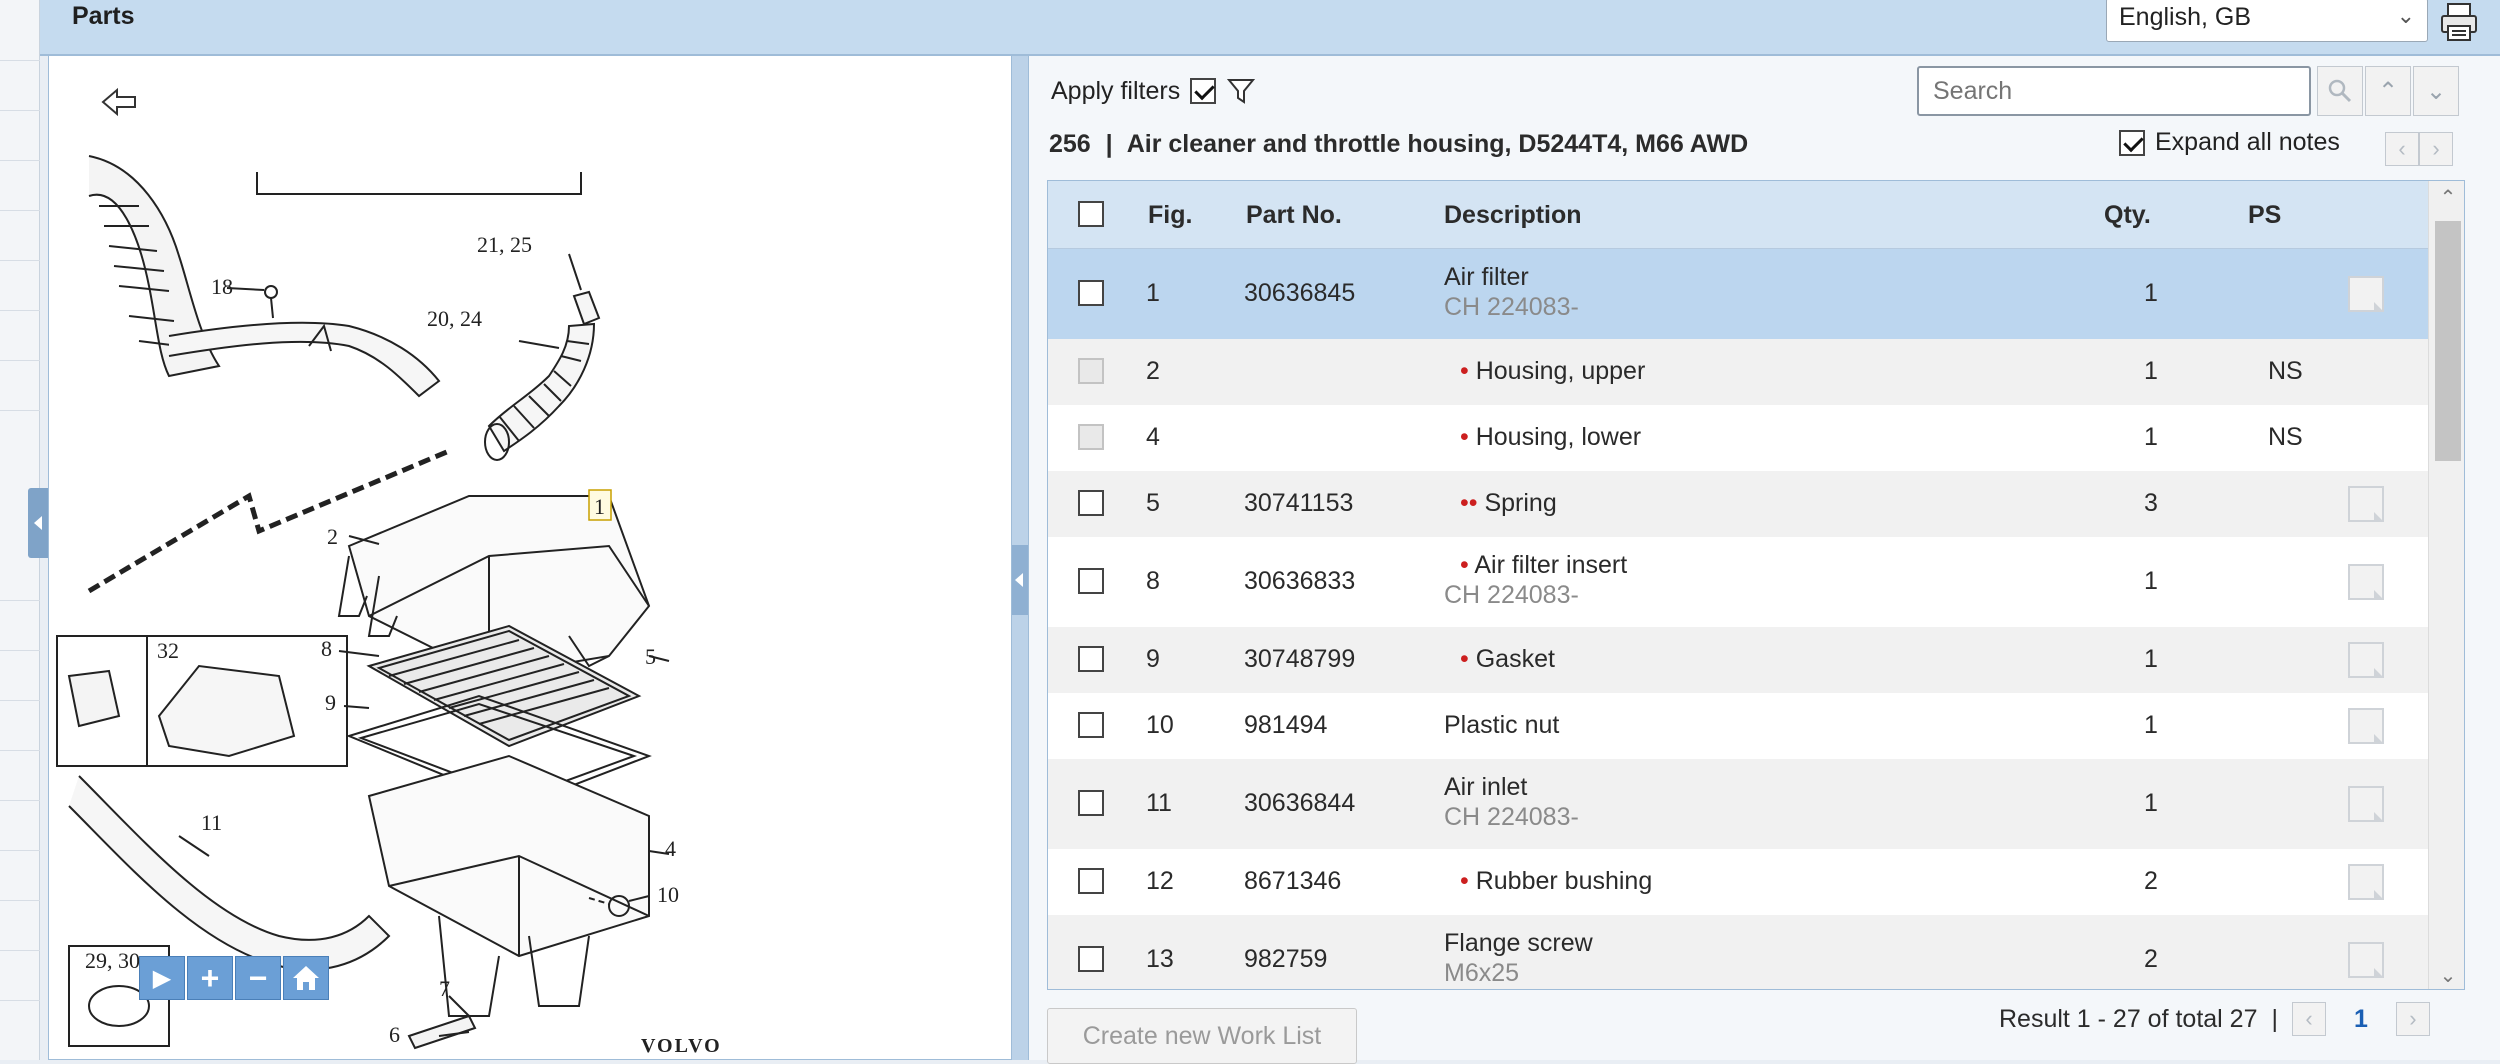 Image resolution: width=2500 pixels, height=1064 pixels. Describe the element at coordinates (1738, 294) in the screenshot. I see `table-row: 1 30636845 Air filter CH 224083- 1` at that location.